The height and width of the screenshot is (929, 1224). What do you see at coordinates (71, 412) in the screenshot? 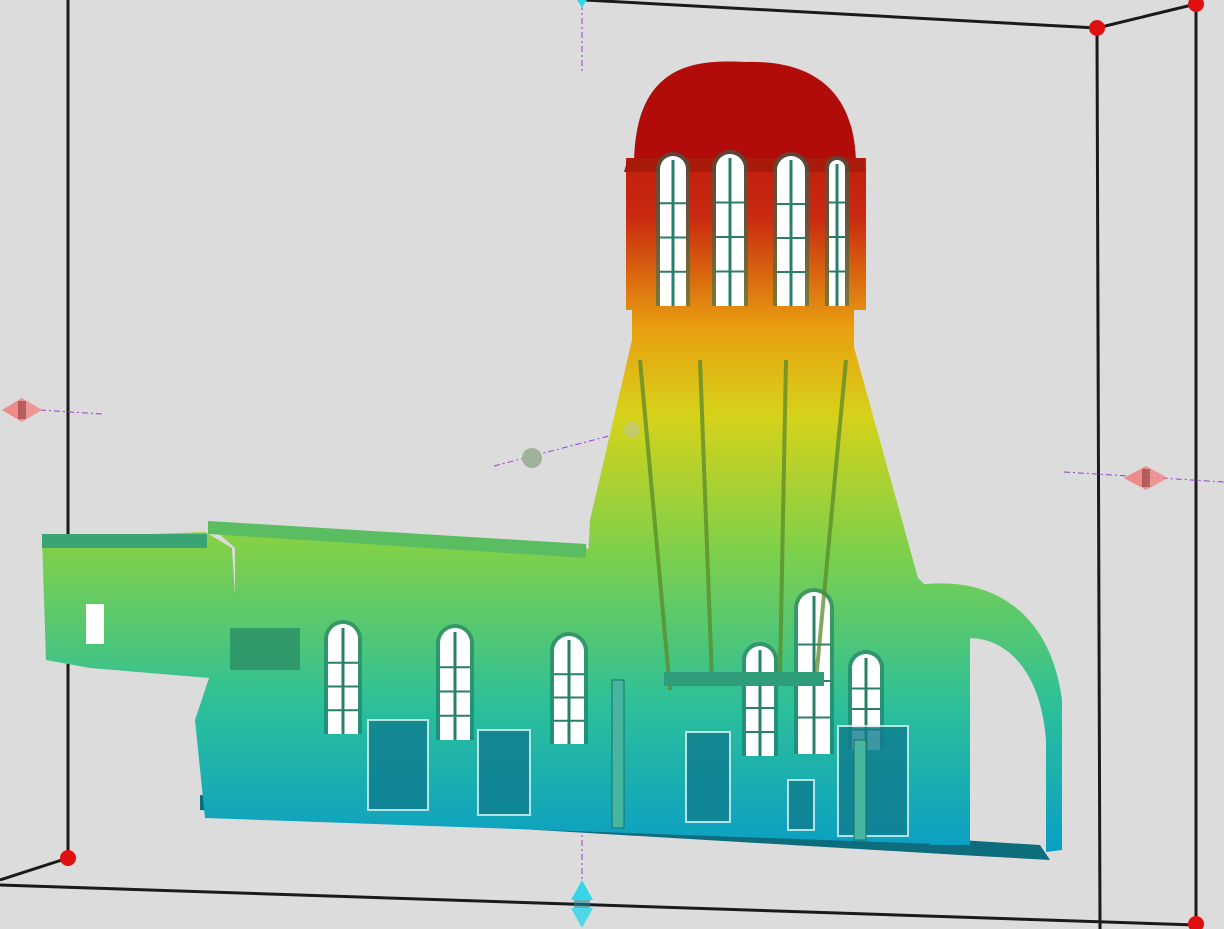
I see `guide-left` at bounding box center [71, 412].